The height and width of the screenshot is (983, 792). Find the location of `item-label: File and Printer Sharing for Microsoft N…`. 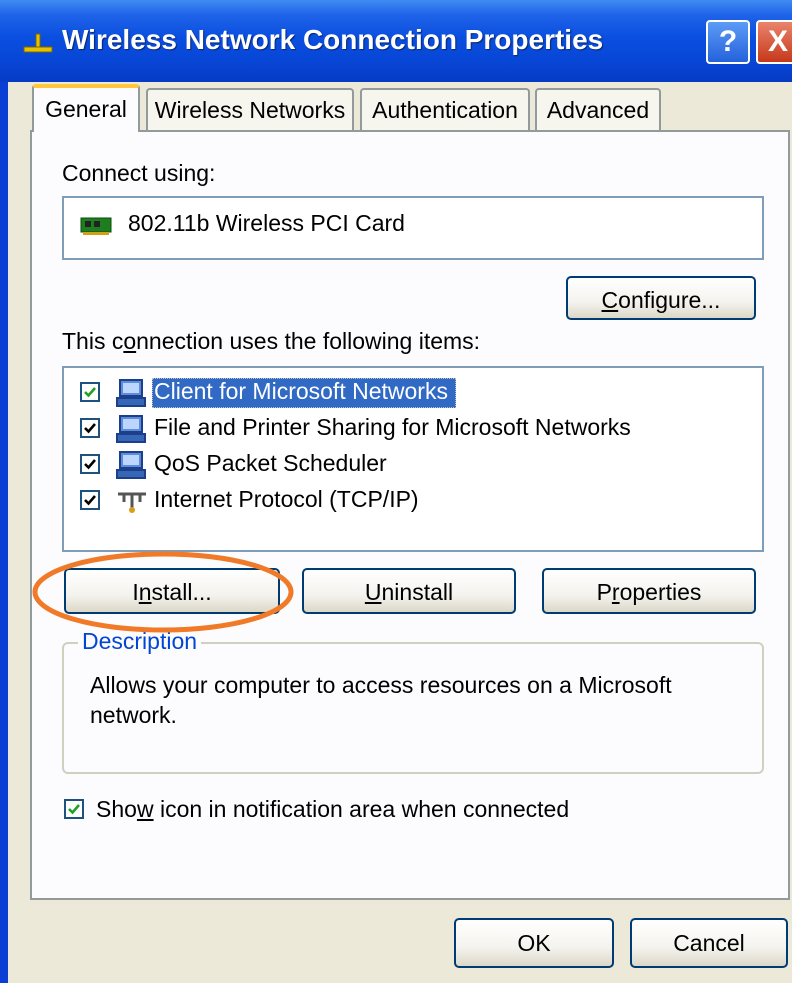

item-label: File and Printer Sharing for Microsoft N… is located at coordinates (392, 427).